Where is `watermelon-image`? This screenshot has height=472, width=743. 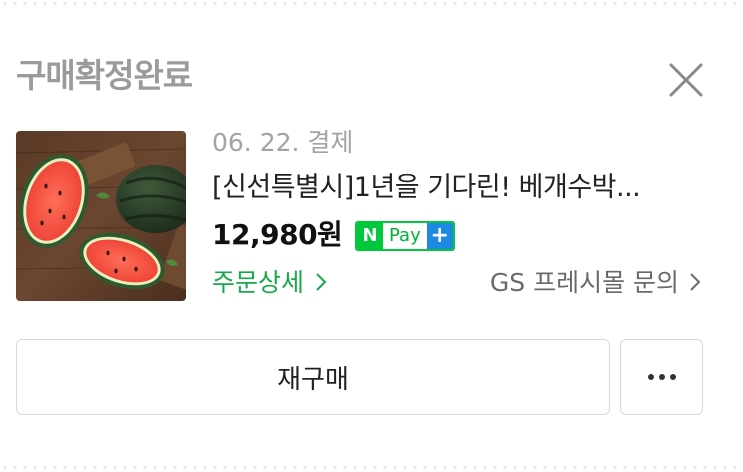 watermelon-image is located at coordinates (101, 216).